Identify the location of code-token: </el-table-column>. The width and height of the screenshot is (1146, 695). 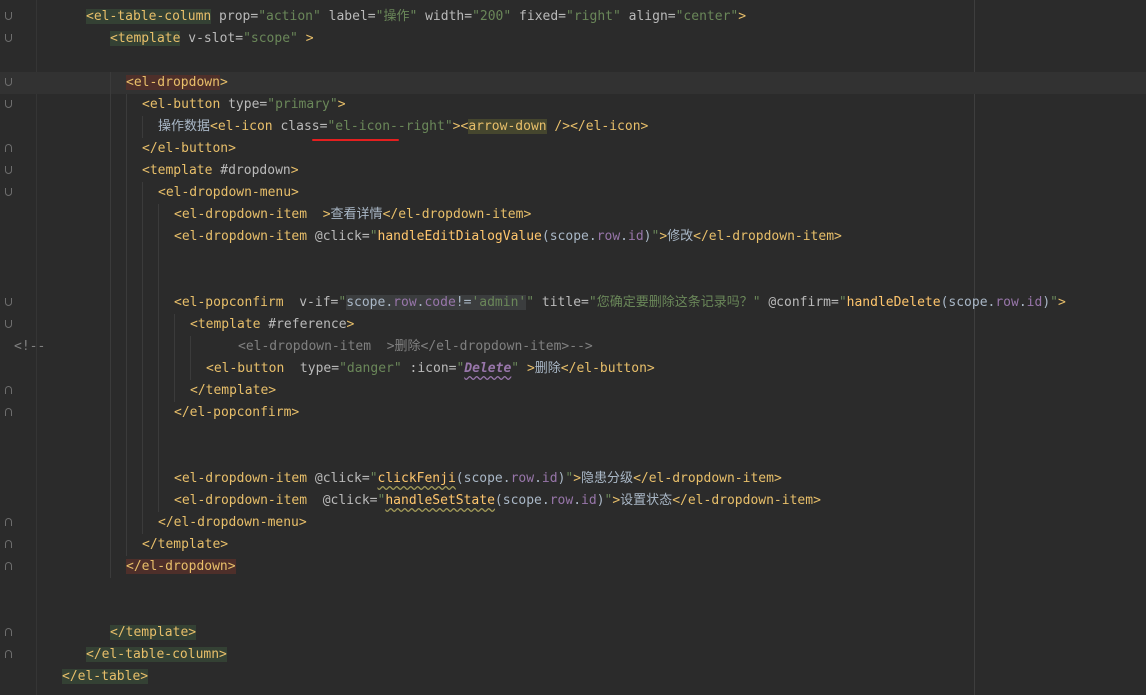
(156, 654).